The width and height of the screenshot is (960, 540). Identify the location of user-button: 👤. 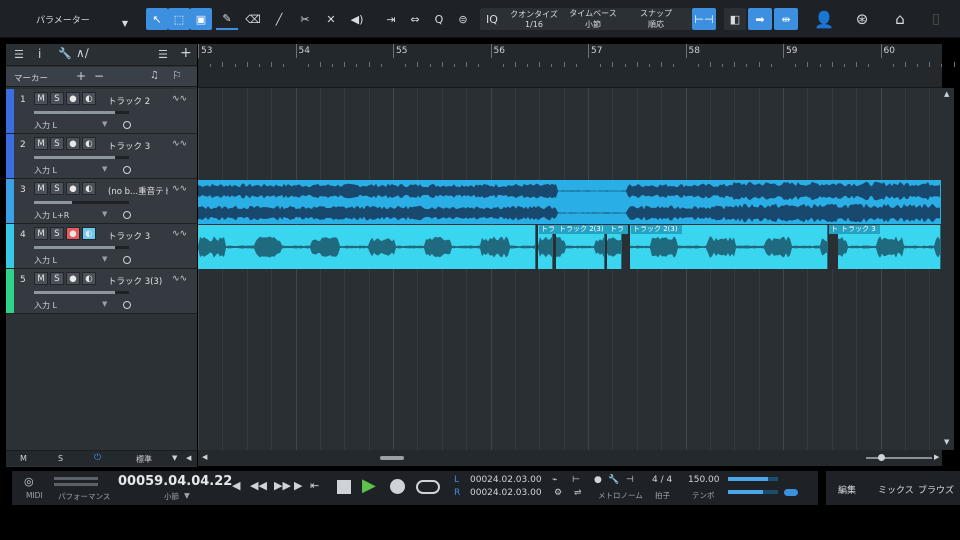
(824, 19).